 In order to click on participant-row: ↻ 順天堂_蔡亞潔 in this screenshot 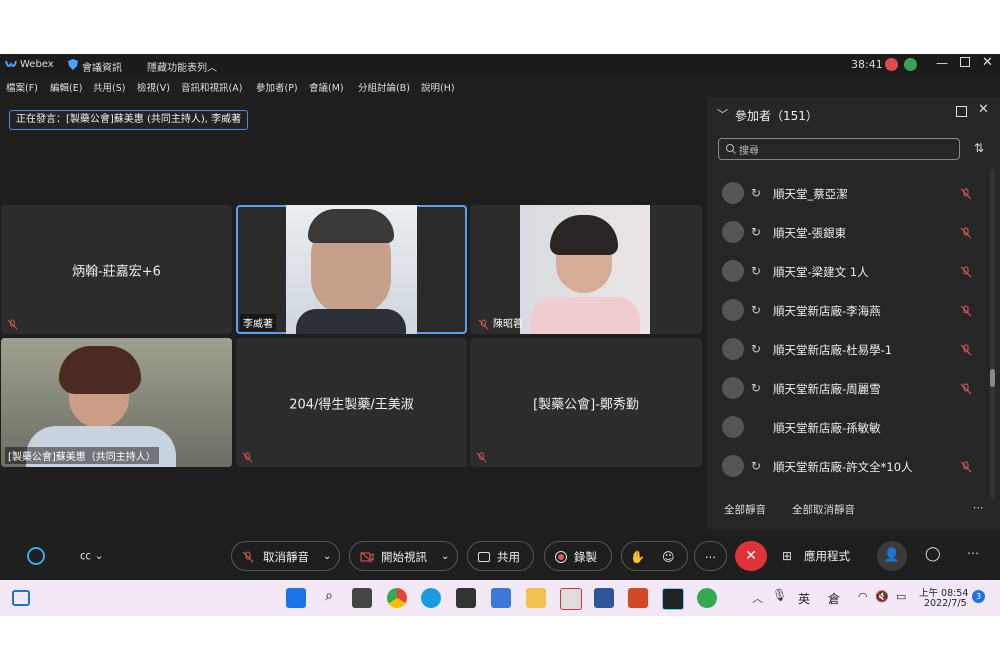, I will do `click(847, 194)`.